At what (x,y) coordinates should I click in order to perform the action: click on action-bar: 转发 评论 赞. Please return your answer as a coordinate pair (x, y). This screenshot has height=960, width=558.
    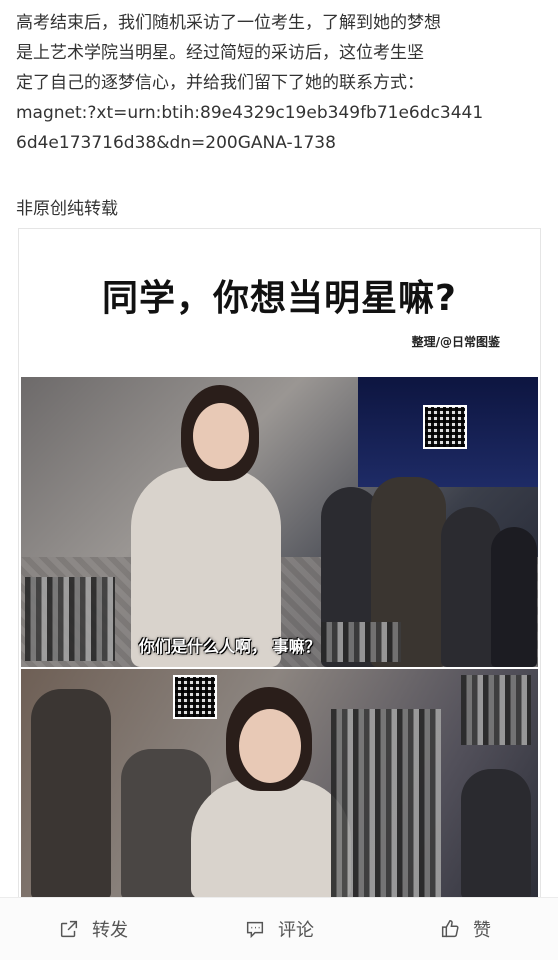
    Looking at the image, I should click on (279, 928).